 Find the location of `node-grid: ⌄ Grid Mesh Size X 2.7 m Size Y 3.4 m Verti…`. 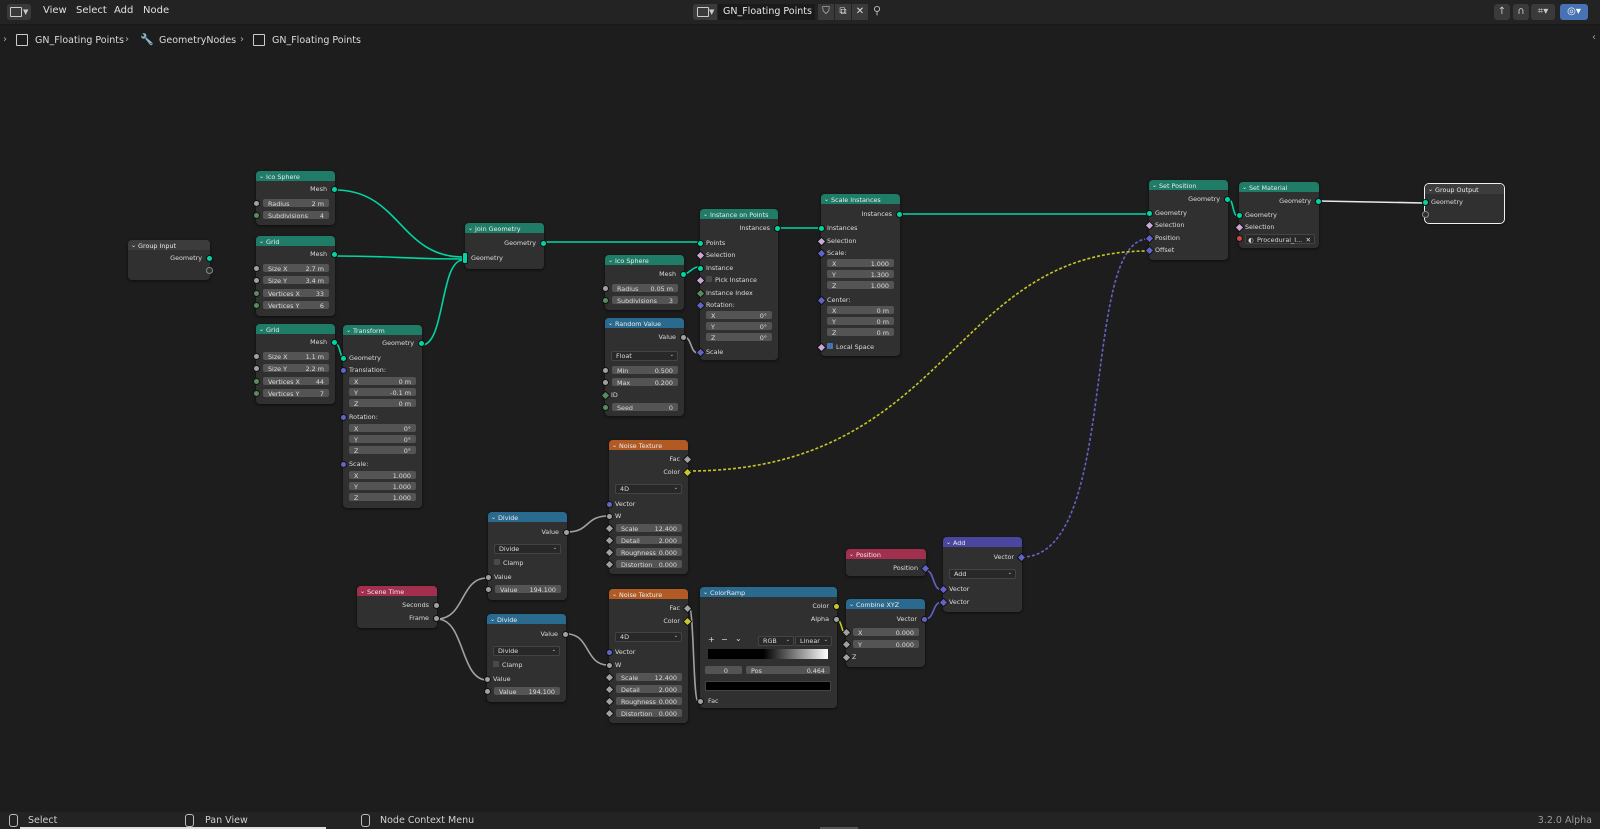

node-grid: ⌄ Grid Mesh Size X 2.7 m Size Y 3.4 m Verti… is located at coordinates (295, 276).